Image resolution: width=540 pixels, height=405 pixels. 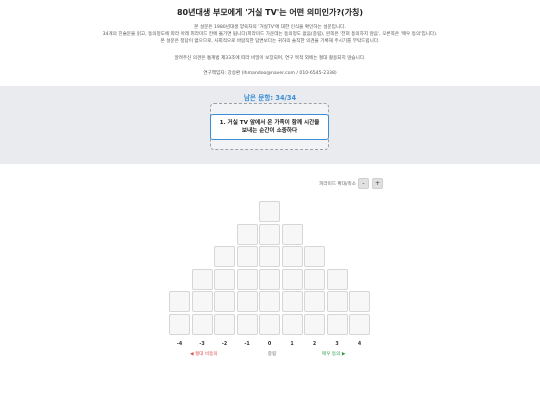 I want to click on score-label: 0, so click(x=269, y=344).